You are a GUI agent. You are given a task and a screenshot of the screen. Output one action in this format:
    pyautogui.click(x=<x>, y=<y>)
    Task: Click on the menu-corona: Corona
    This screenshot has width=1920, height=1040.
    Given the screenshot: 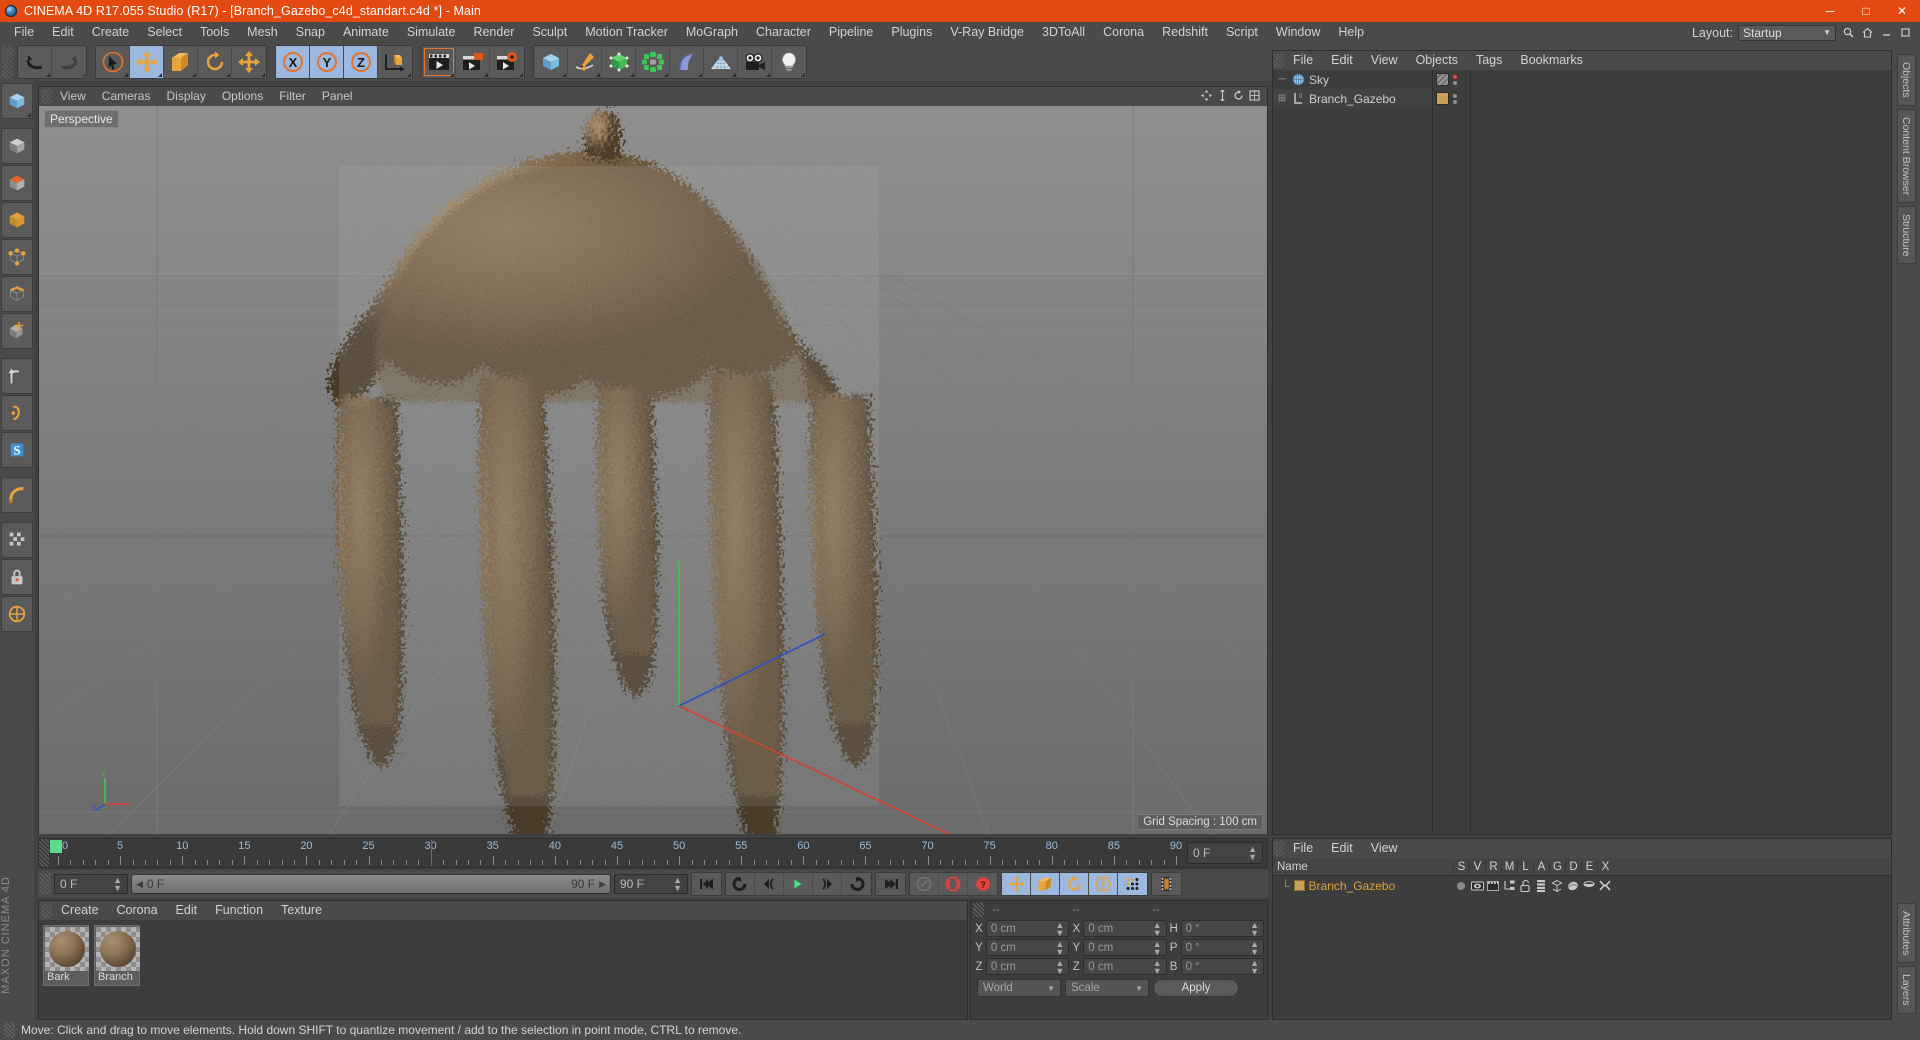 What is the action you would take?
    pyautogui.click(x=1123, y=32)
    